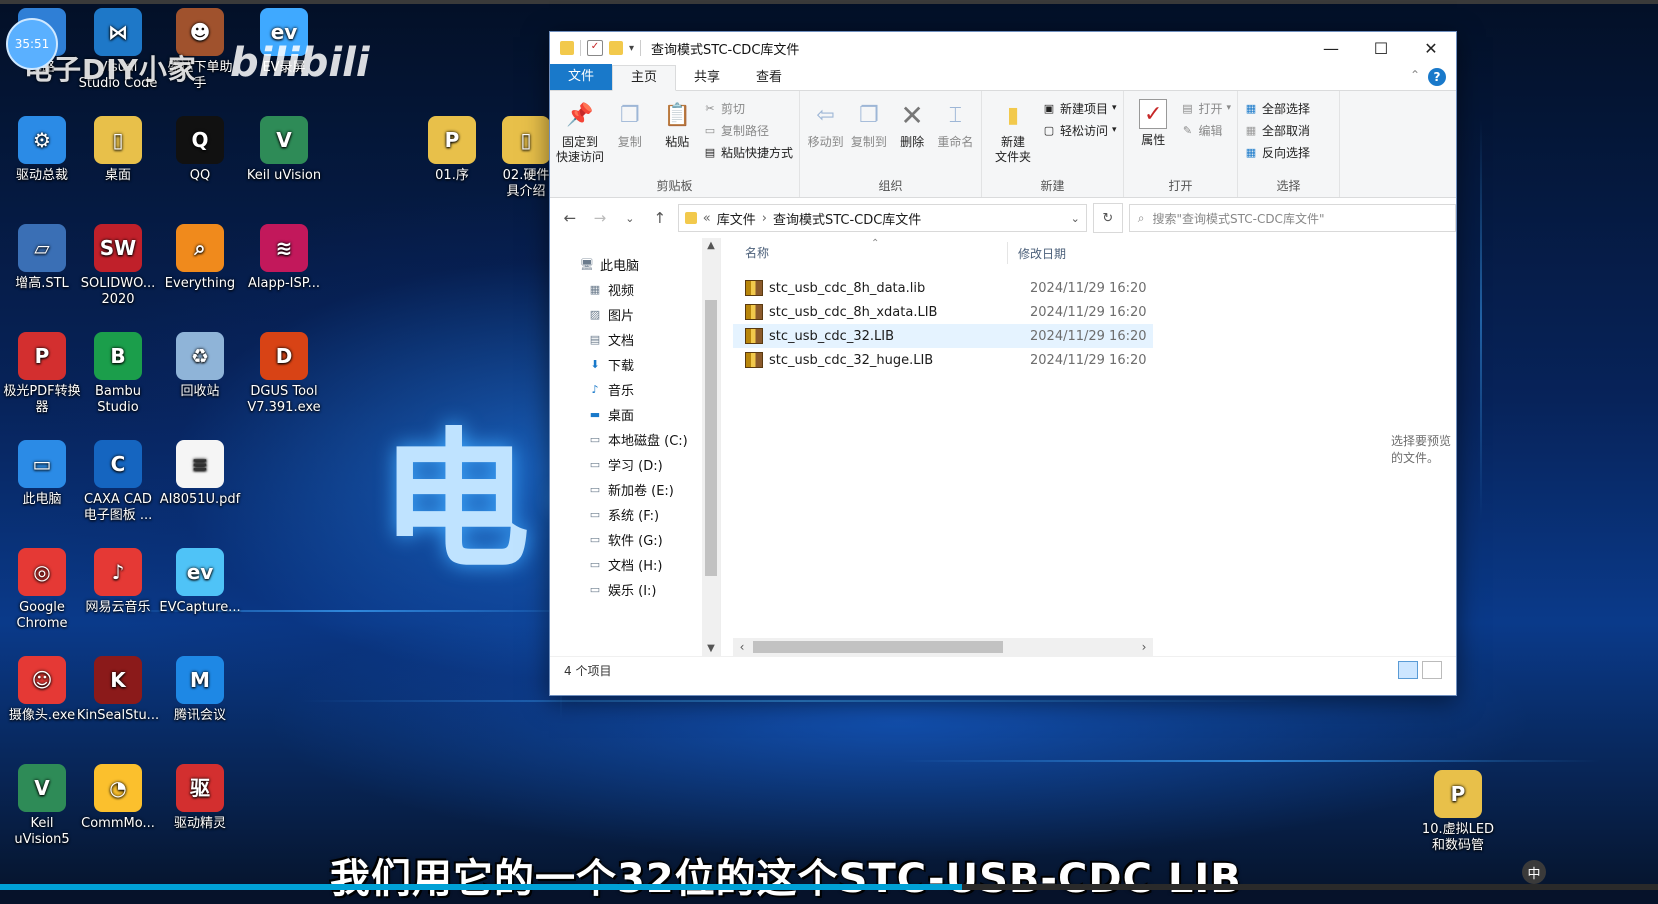  I want to click on address-folder-icon, so click(690, 218).